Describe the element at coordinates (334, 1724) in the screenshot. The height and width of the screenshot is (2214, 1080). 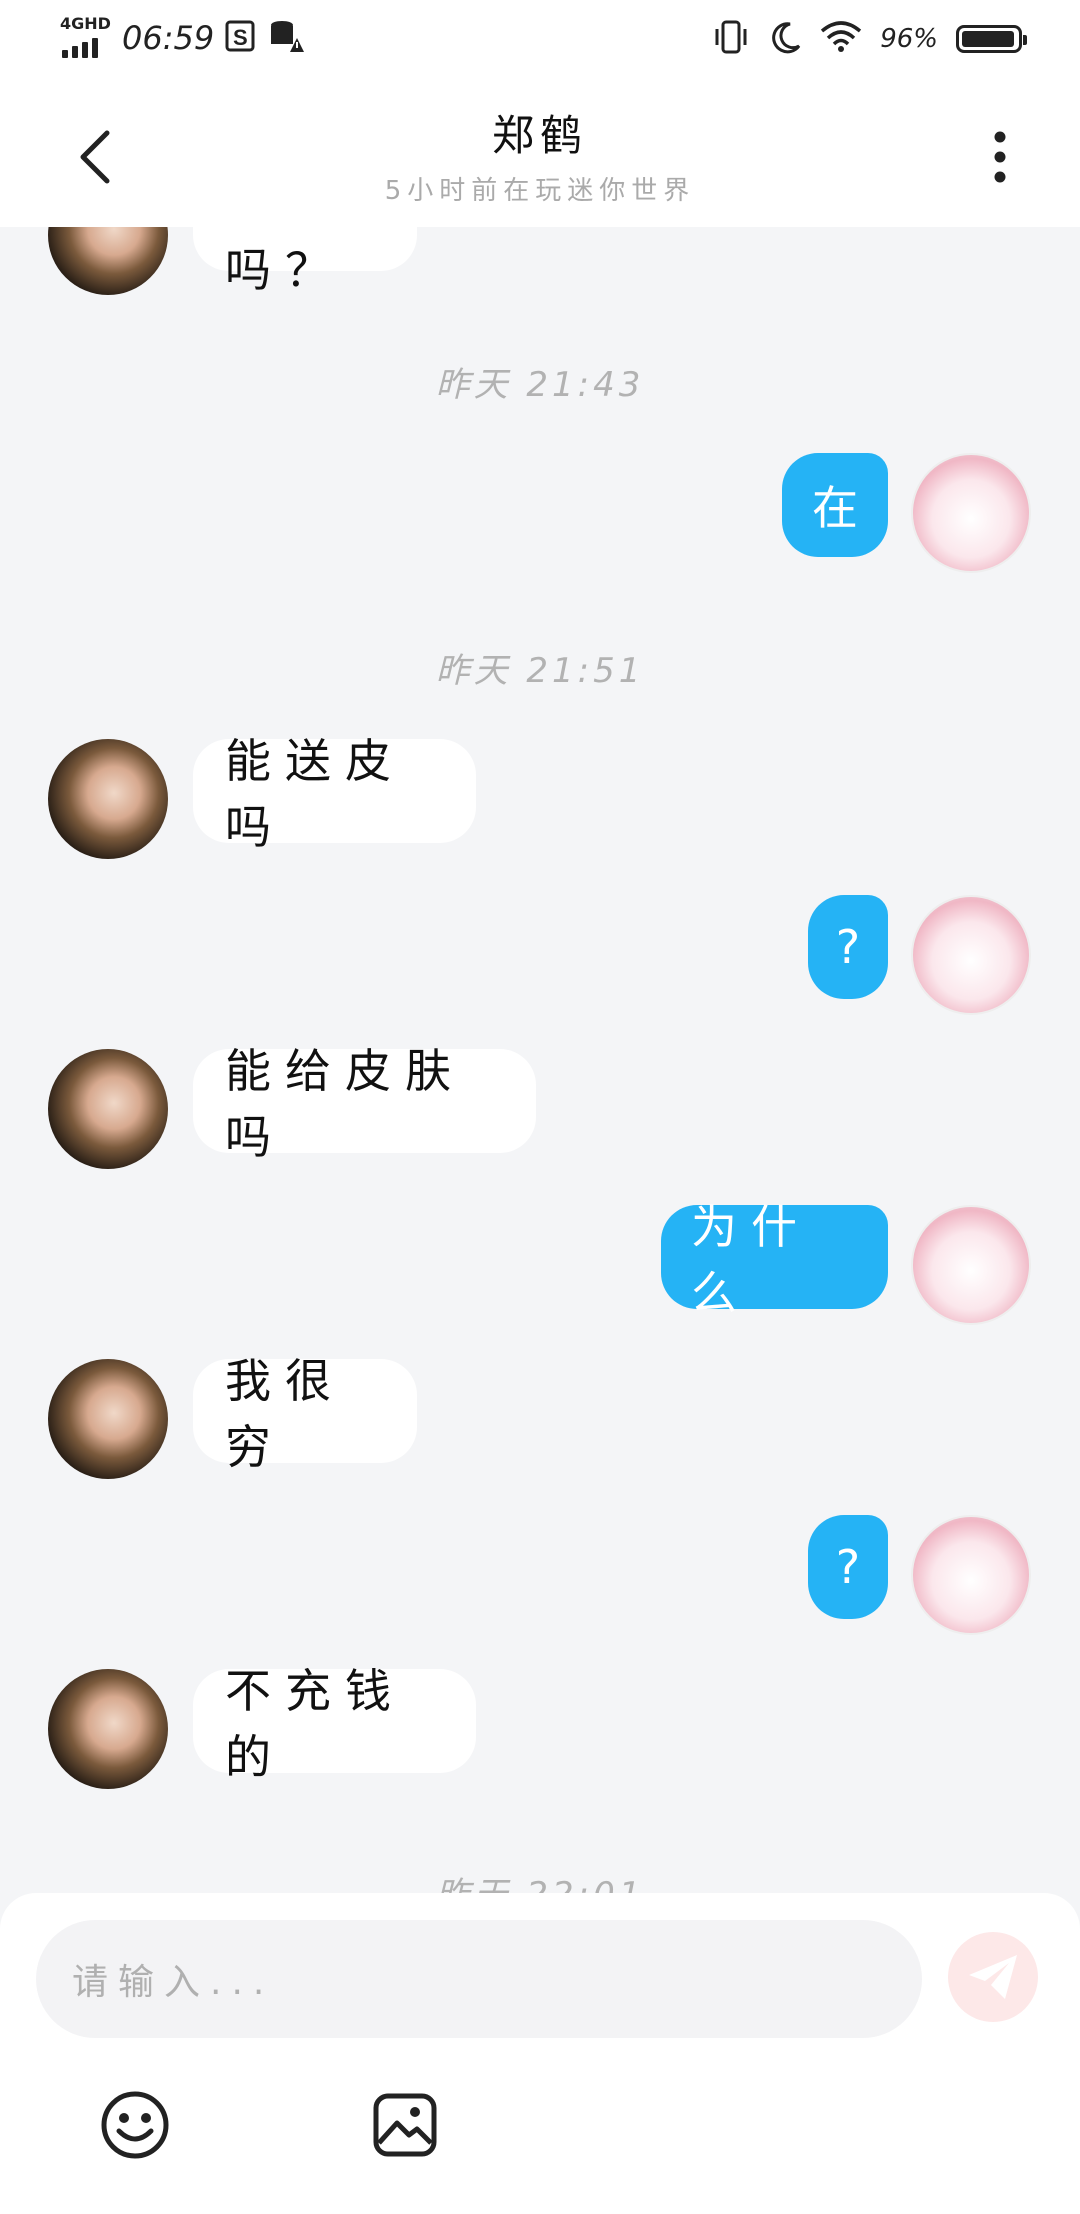
I see `message-bubble-left: 不充钱的` at that location.